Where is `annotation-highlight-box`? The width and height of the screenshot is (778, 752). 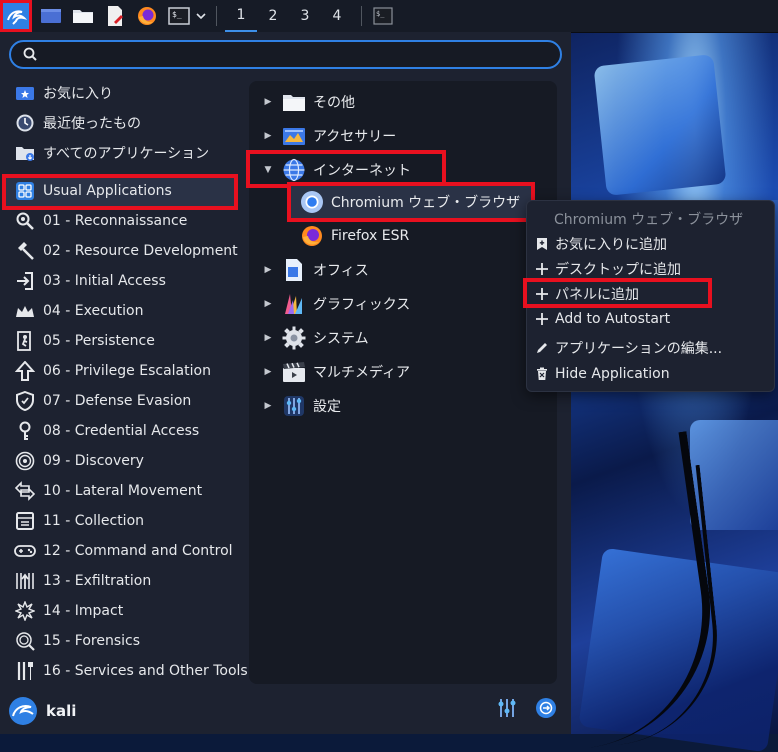
annotation-highlight-box is located at coordinates (411, 202).